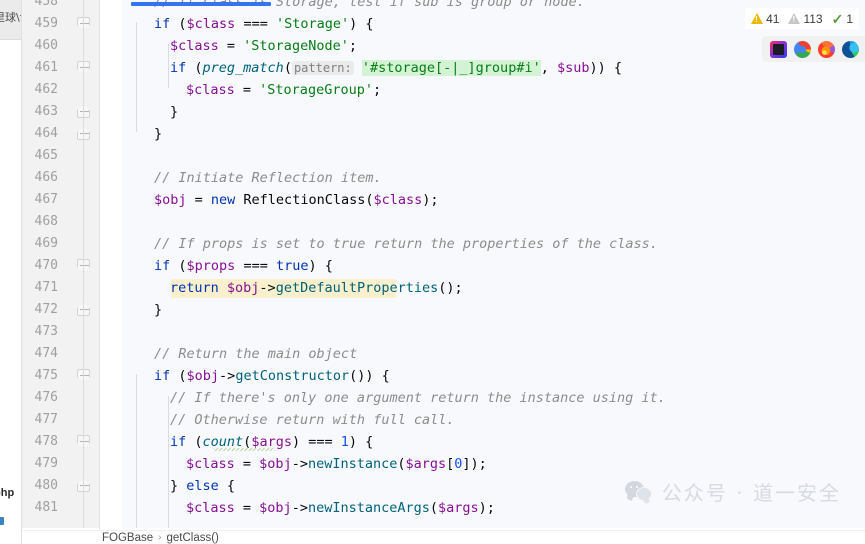 The width and height of the screenshot is (865, 544). What do you see at coordinates (316, 288) in the screenshot?
I see `code-line: return $obj->getDefaultProperties();` at bounding box center [316, 288].